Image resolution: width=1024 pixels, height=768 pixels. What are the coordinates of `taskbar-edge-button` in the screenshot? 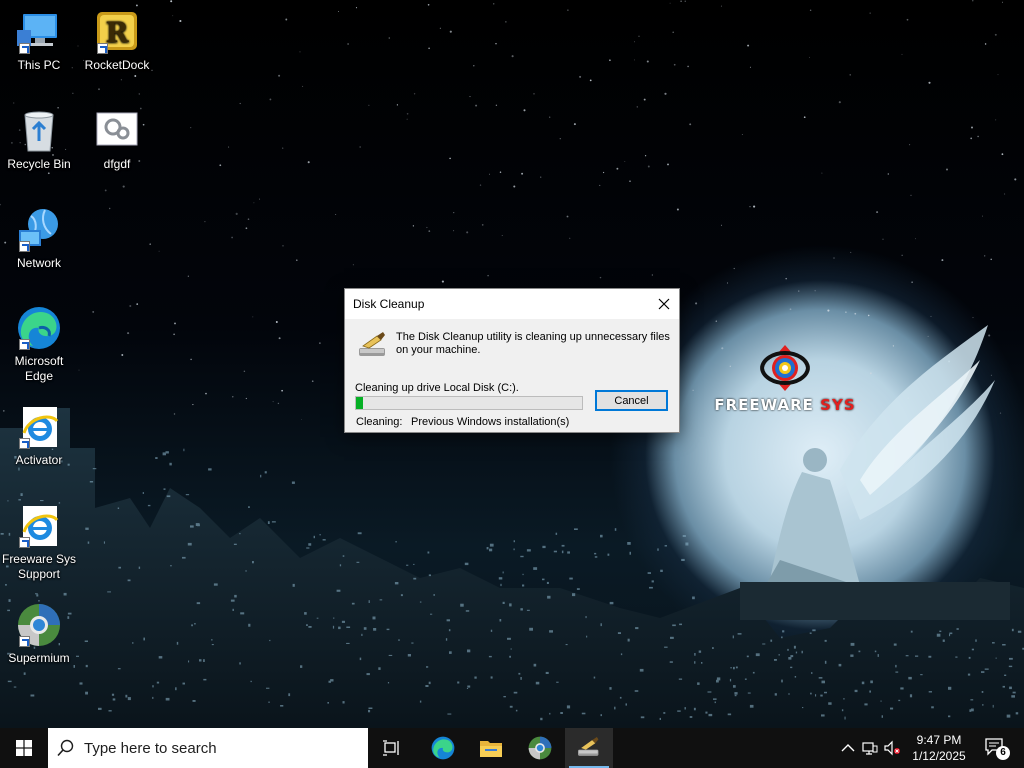 It's located at (443, 748).